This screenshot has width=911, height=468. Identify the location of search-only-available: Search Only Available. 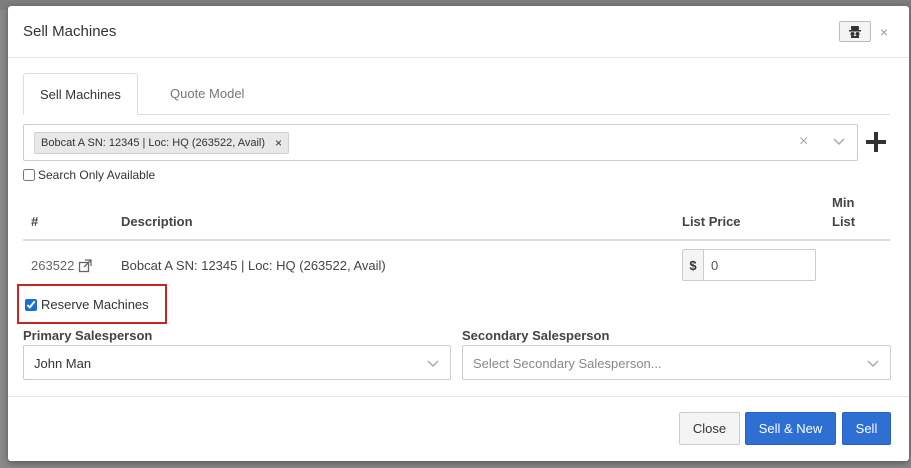
(89, 175).